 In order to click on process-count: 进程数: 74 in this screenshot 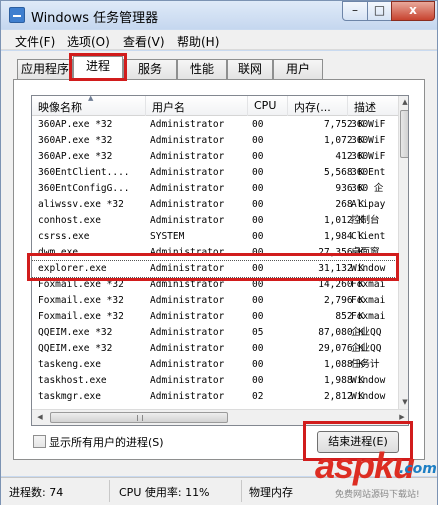, I will do `click(36, 492)`.